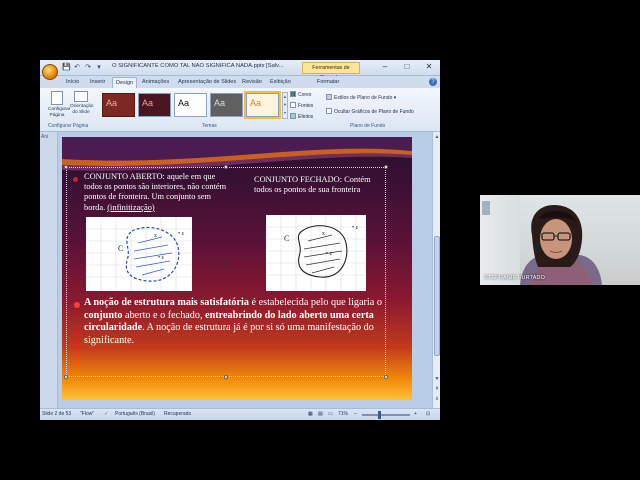  Describe the element at coordinates (131, 207) in the screenshot. I see `open-set-term: (infinitização)` at that location.